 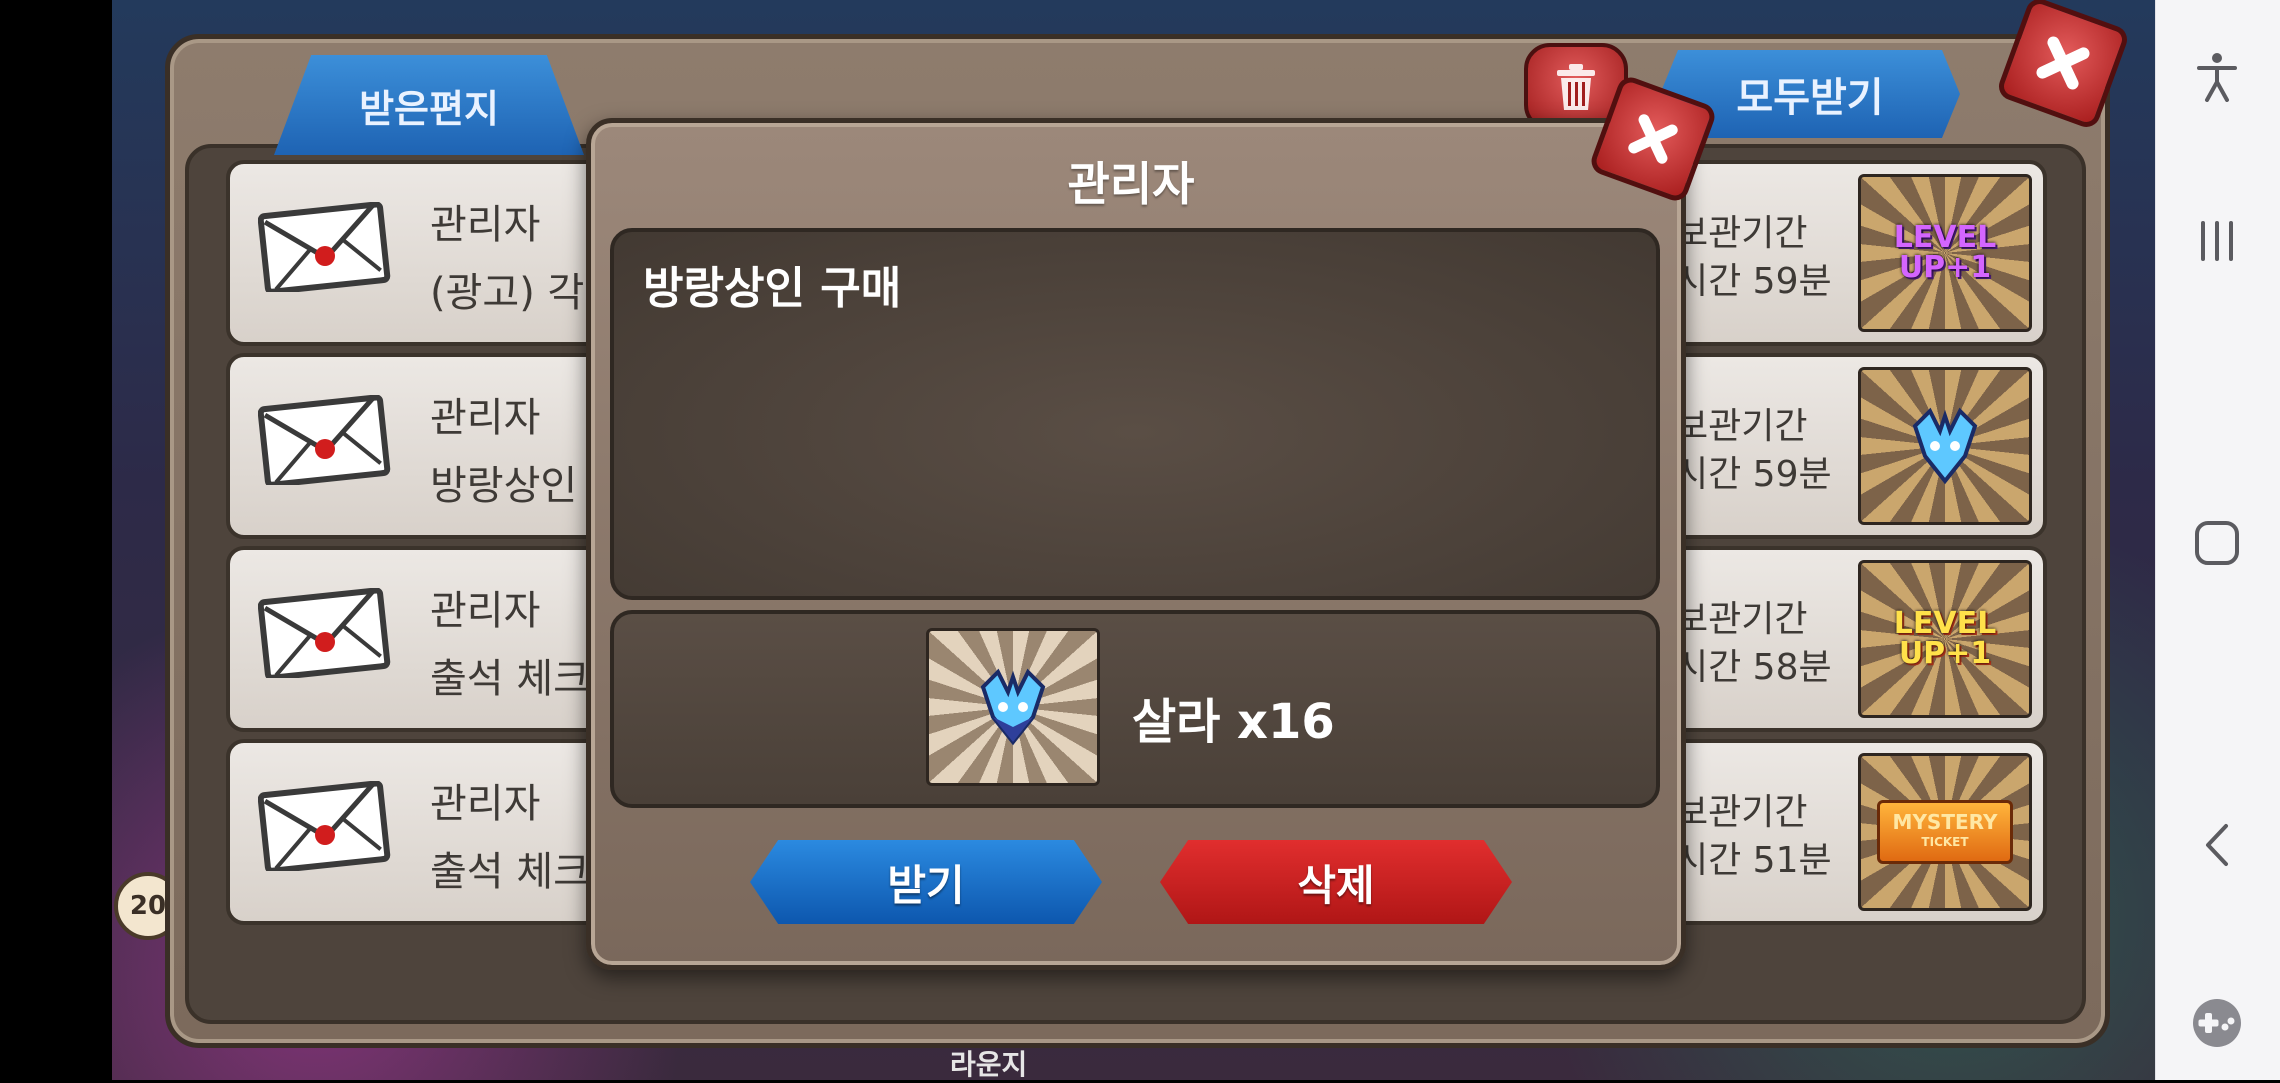 I want to click on sala-item-icon, so click(x=1013, y=707).